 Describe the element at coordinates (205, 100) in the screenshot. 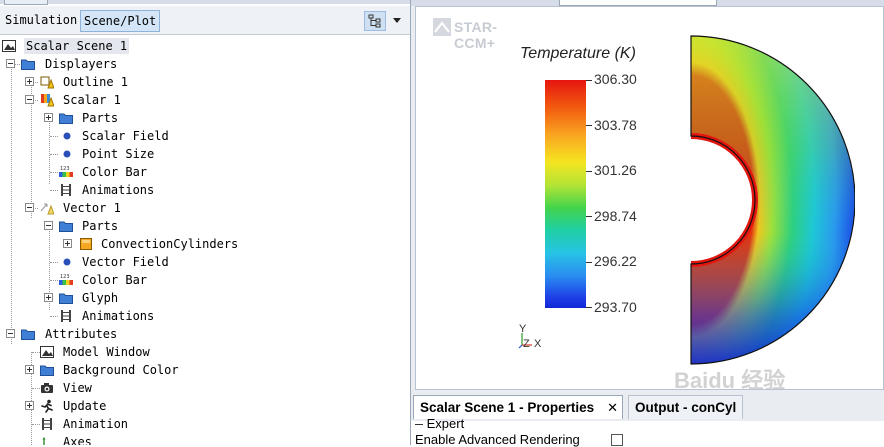

I see `tree-node-scalar-1: Scalar 1` at that location.